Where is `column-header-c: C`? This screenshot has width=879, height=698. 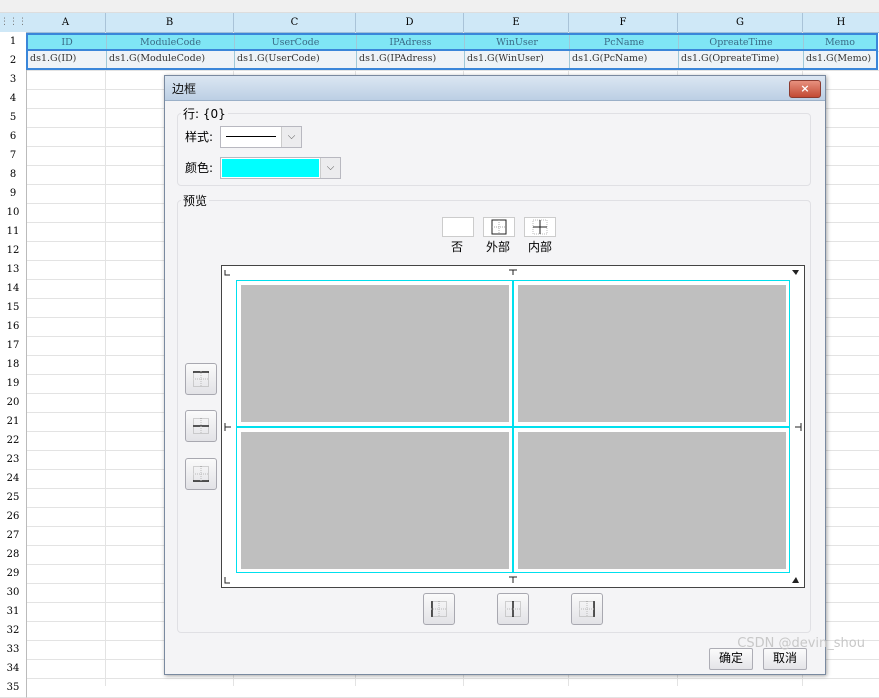 column-header-c: C is located at coordinates (295, 22).